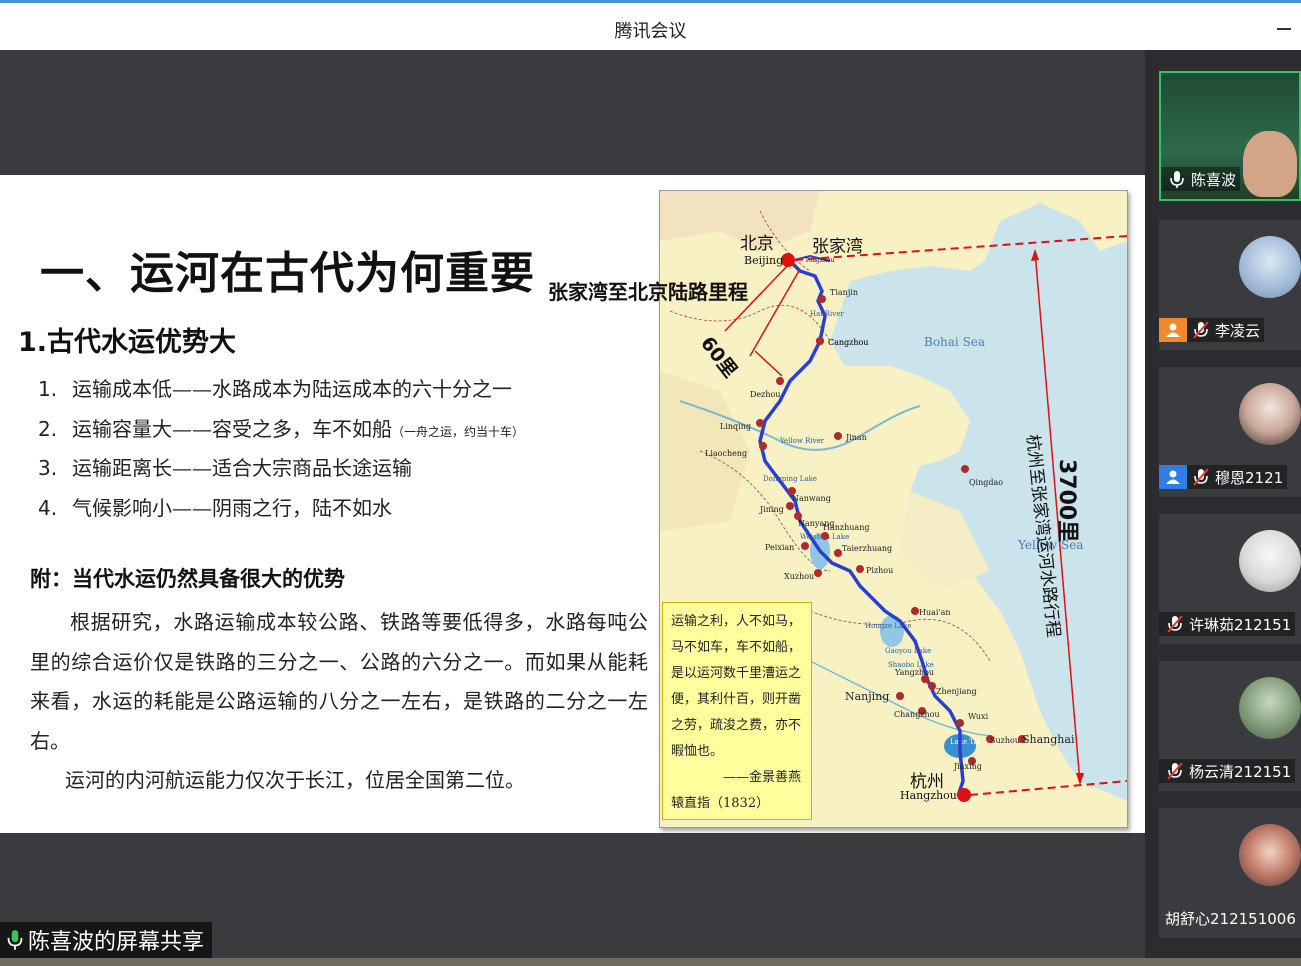  I want to click on appendix-title: 附：当代水运仍然具备很大的优势, so click(187, 579).